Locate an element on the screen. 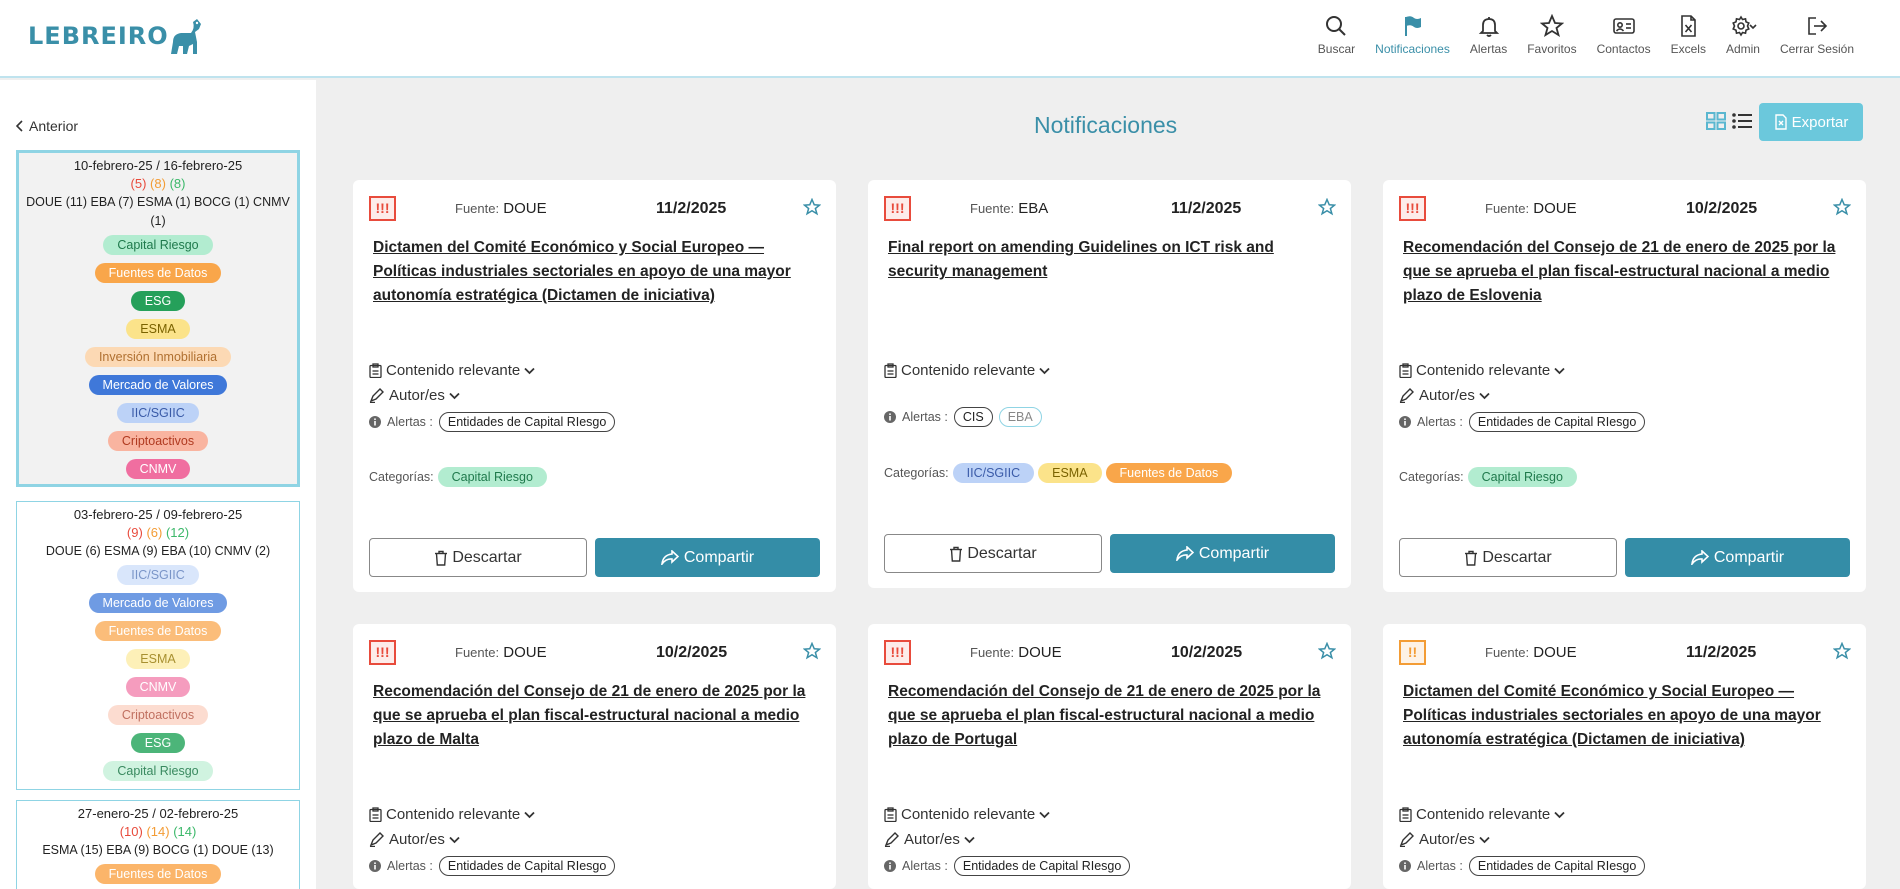  grid-view-icon is located at coordinates (1716, 121).